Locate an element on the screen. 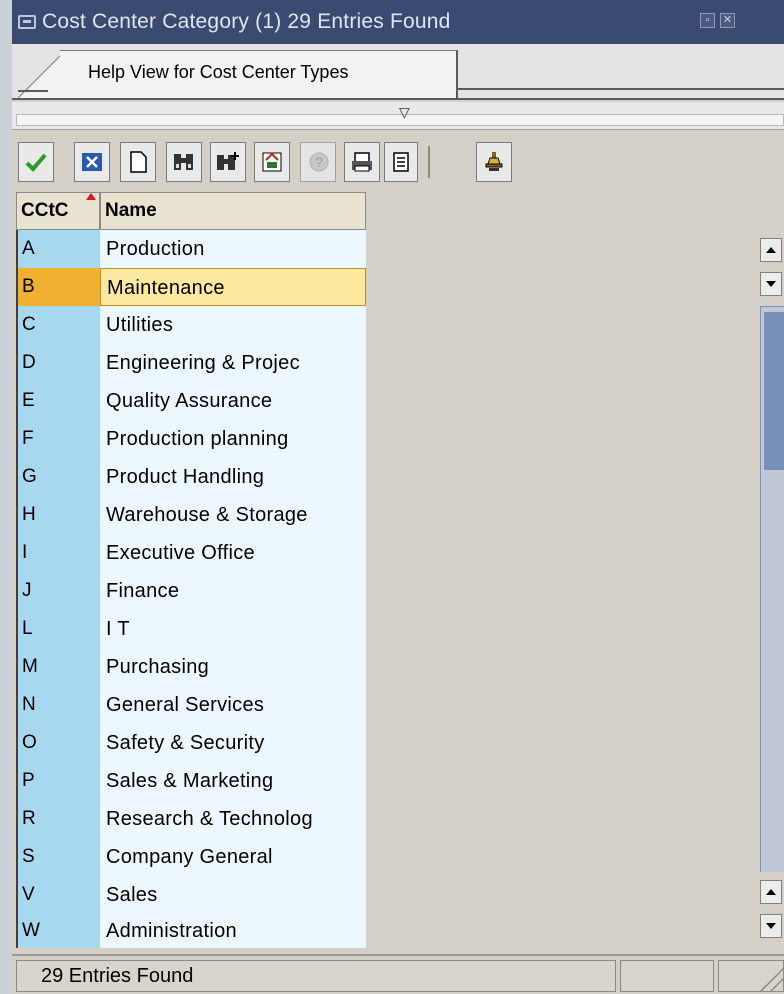 The image size is (784, 994). cost-center-category-cell: R is located at coordinates (59, 819).